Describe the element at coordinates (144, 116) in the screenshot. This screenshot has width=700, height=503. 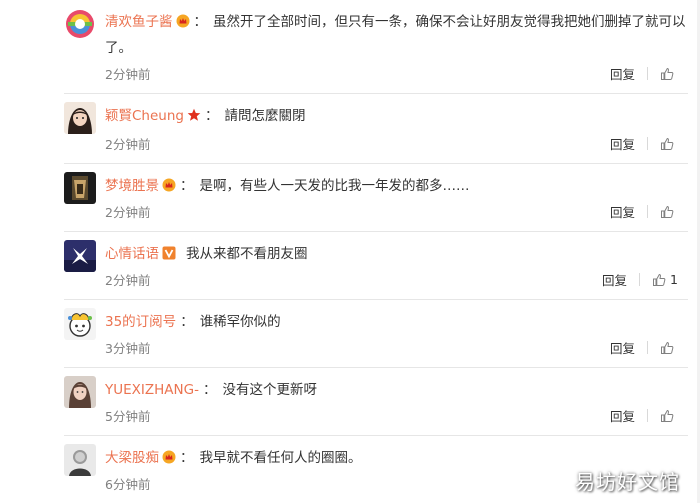
I see `username-link: 颖賢Cheung` at that location.